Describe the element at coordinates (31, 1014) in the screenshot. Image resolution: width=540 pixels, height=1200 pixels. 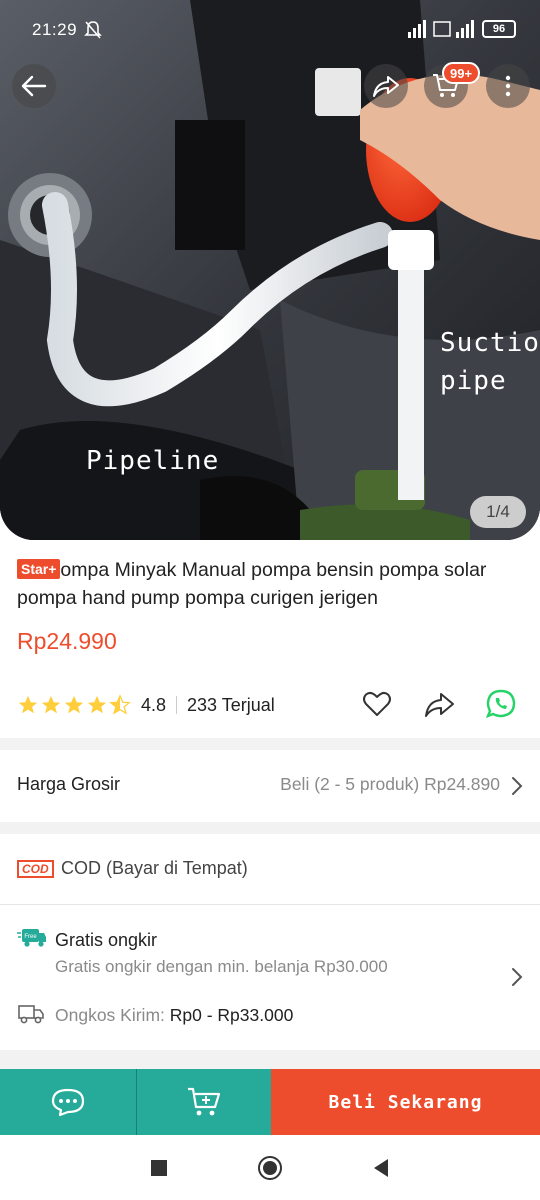
I see `truck-icon` at that location.